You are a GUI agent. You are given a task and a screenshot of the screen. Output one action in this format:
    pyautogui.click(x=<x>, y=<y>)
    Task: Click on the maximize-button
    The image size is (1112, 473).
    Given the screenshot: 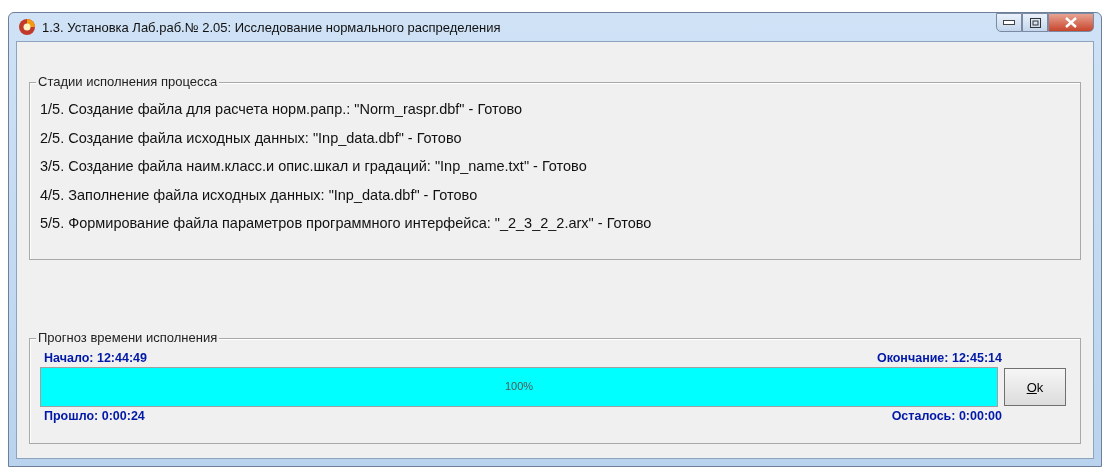 What is the action you would take?
    pyautogui.click(x=1035, y=22)
    